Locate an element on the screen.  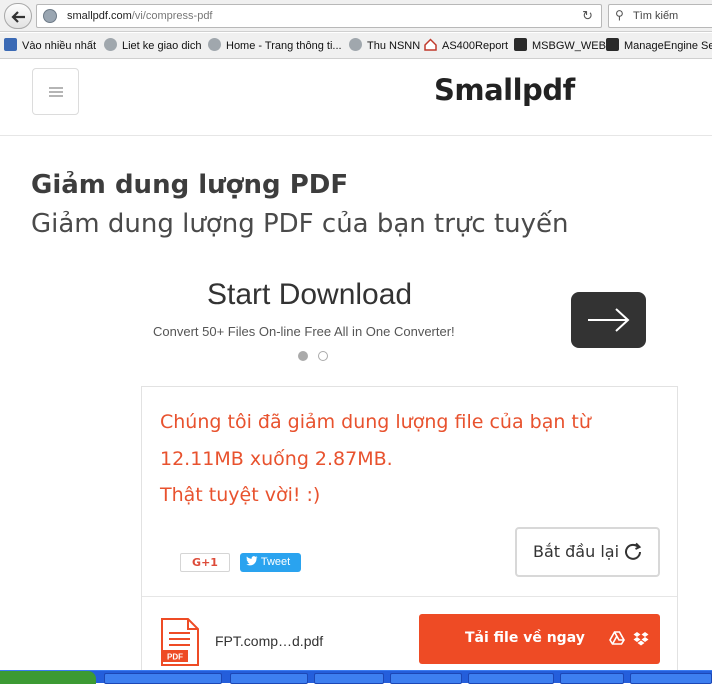
taskbar is located at coordinates (356, 677).